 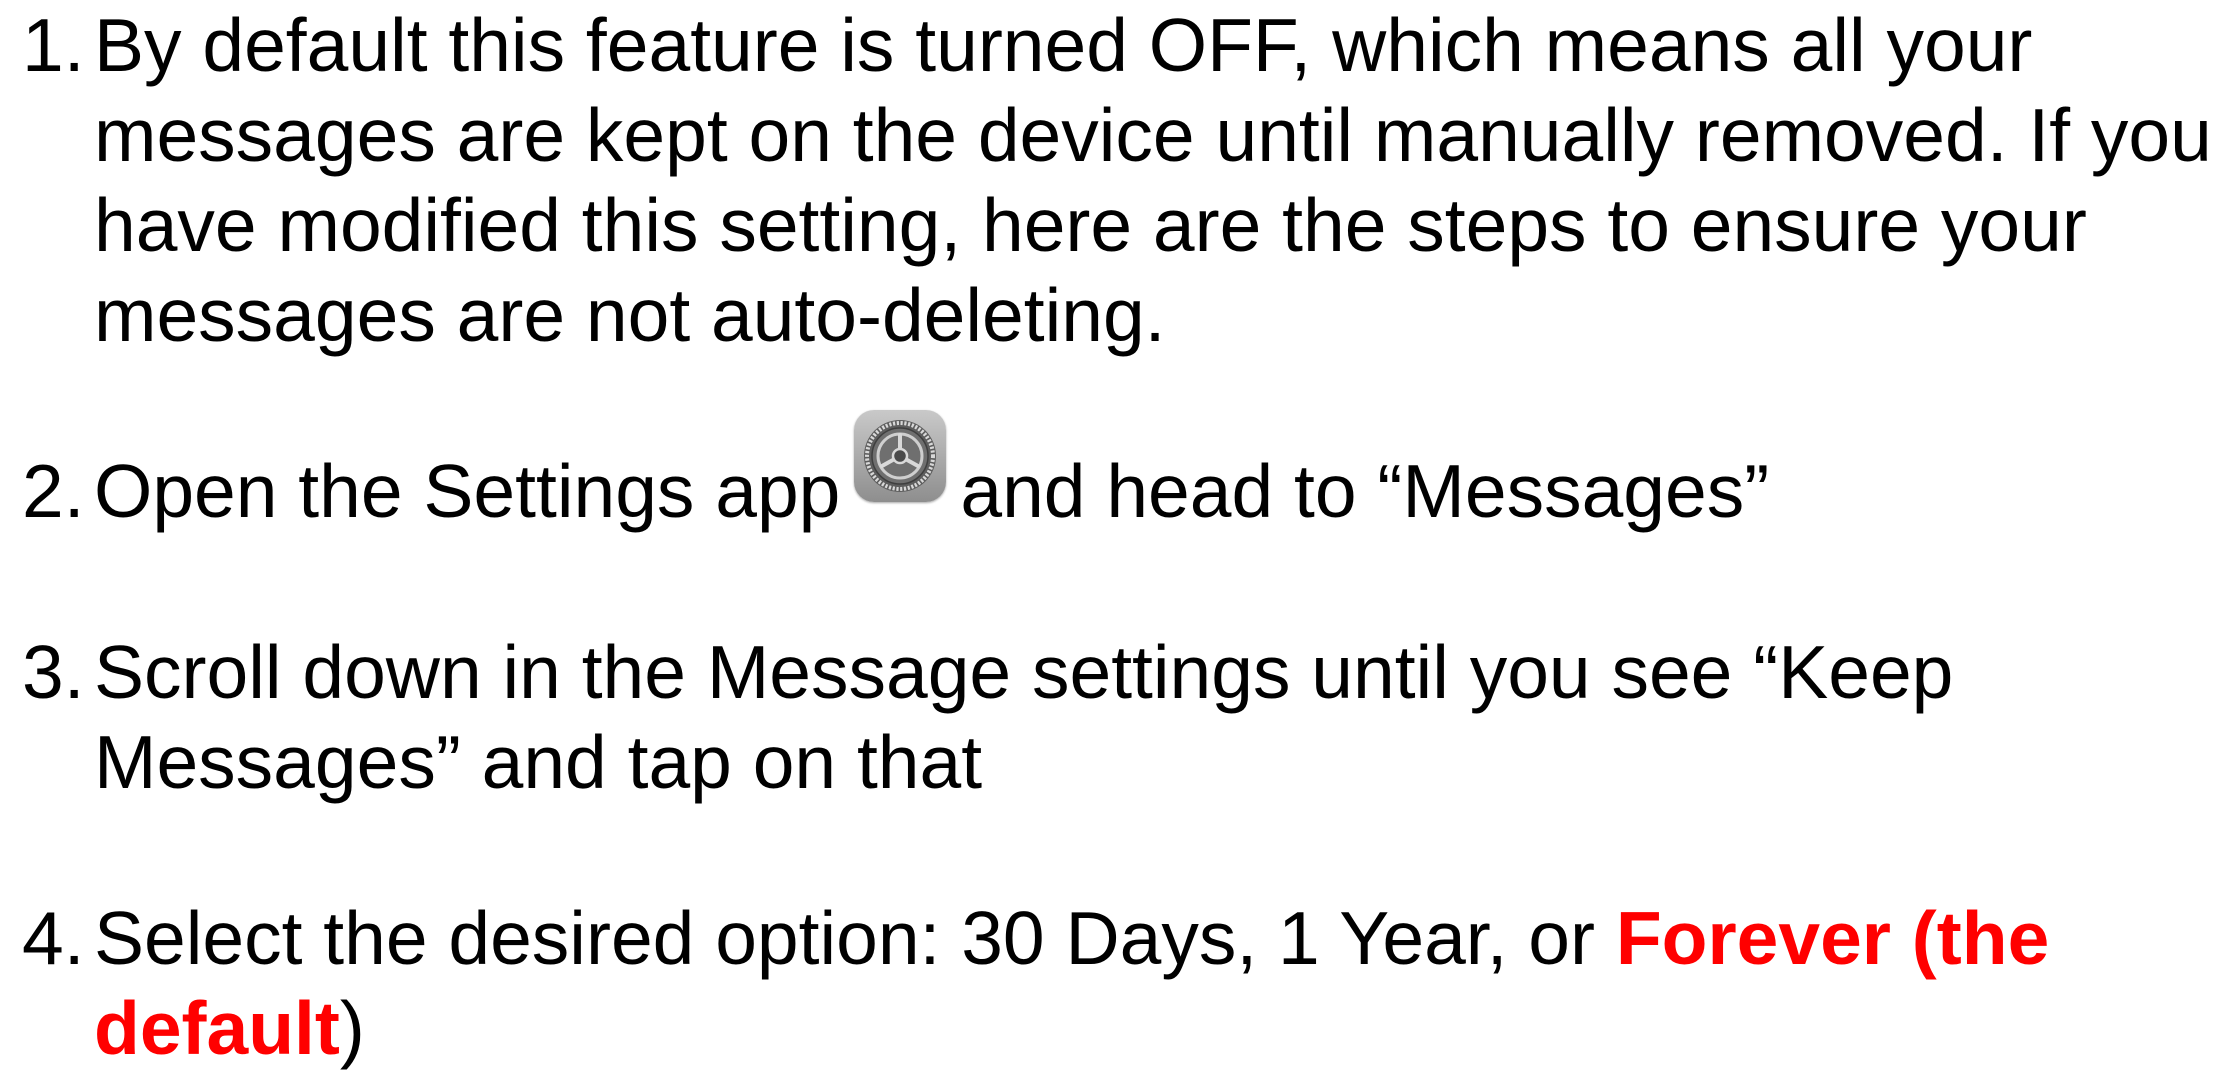 I want to click on step-number: 1., so click(x=53, y=45).